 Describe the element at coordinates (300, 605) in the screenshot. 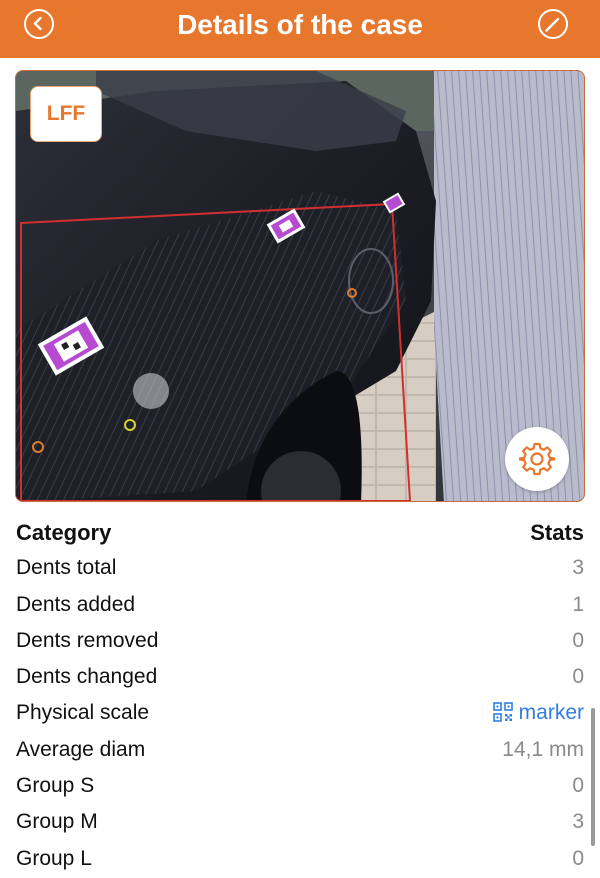

I see `stats-row-dents-added: Dents added 1` at that location.